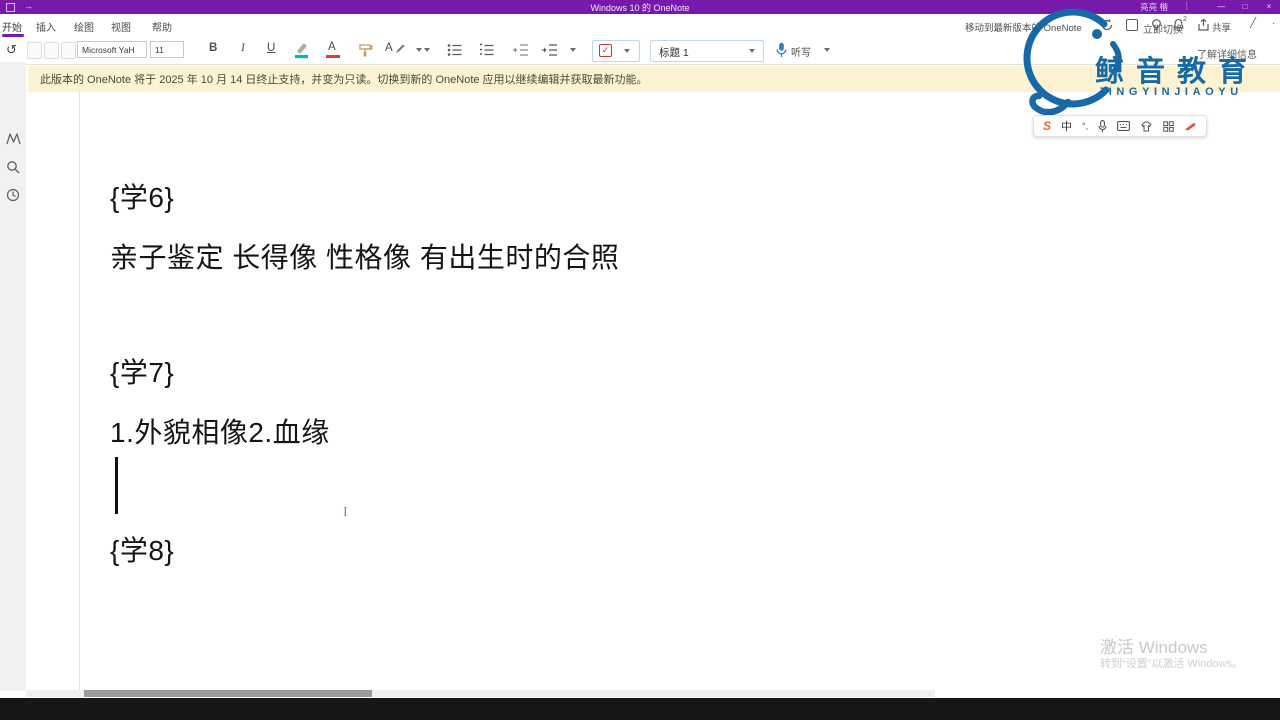 The height and width of the screenshot is (720, 1280). What do you see at coordinates (13, 35) in the screenshot?
I see `active-tab-underline` at bounding box center [13, 35].